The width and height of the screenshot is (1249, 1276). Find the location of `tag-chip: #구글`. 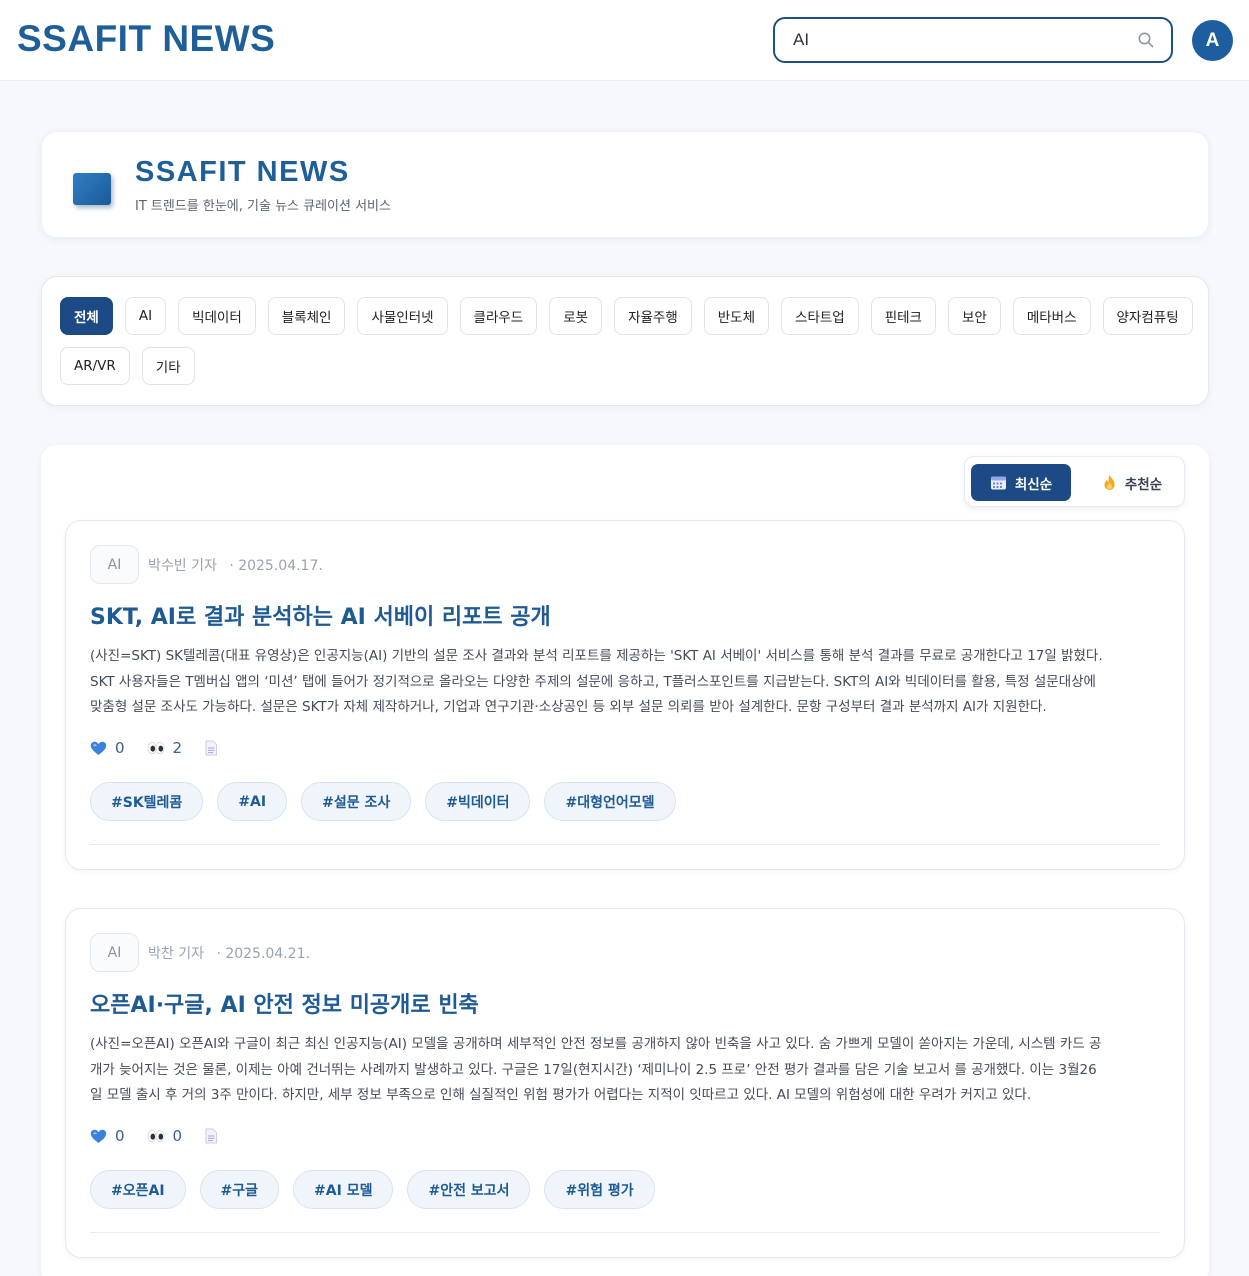

tag-chip: #구글 is located at coordinates (239, 1189).